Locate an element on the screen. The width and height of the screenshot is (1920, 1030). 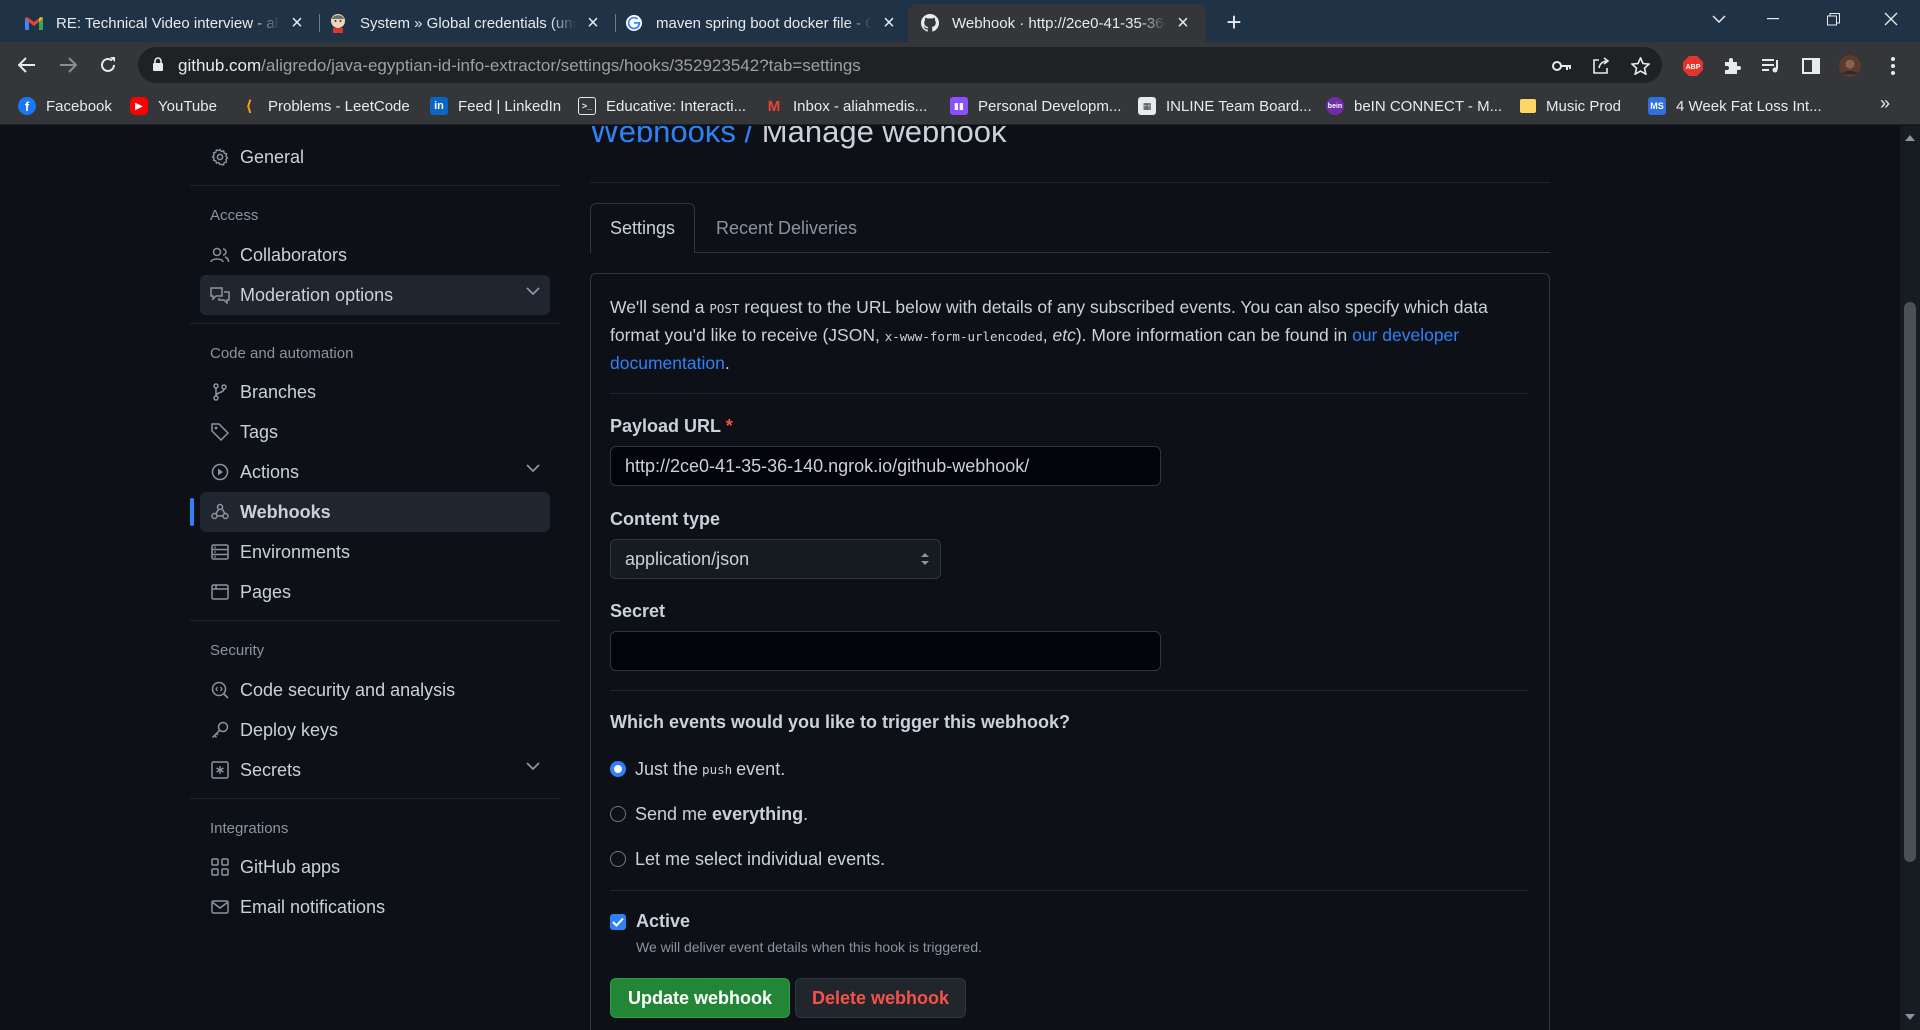
page-scrollbar is located at coordinates (1910, 578).